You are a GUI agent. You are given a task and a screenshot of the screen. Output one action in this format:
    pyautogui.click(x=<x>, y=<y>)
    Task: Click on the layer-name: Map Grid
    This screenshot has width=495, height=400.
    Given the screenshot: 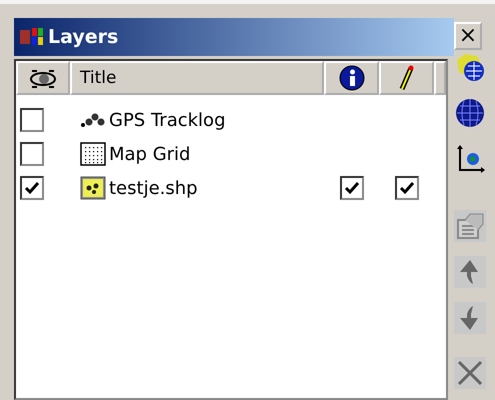 What is the action you would take?
    pyautogui.click(x=149, y=154)
    